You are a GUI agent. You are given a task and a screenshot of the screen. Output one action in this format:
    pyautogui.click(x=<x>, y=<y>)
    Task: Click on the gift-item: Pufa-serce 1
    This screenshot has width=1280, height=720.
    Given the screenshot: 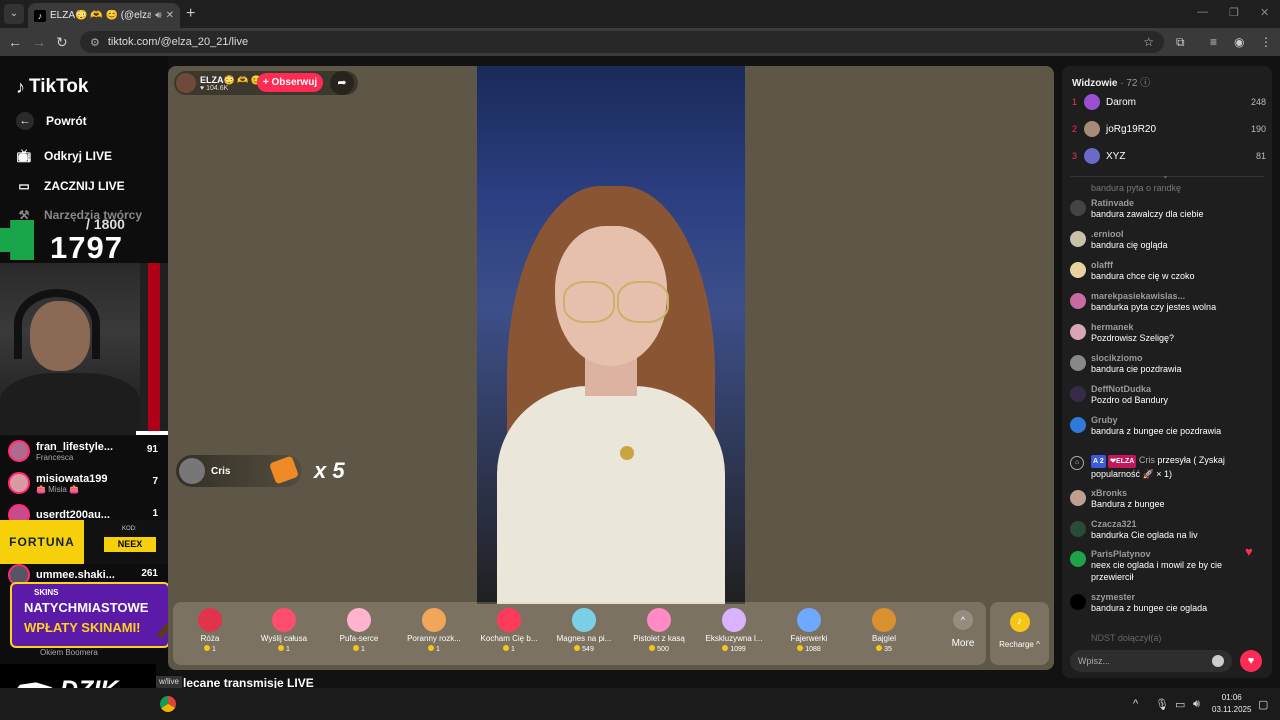 What is the action you would take?
    pyautogui.click(x=359, y=634)
    